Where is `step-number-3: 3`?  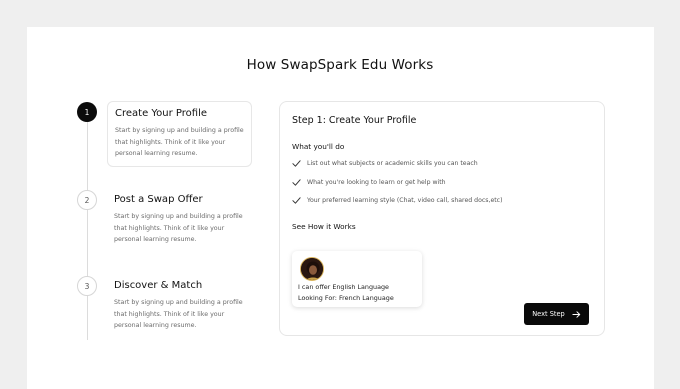
step-number-3: 3 is located at coordinates (87, 286).